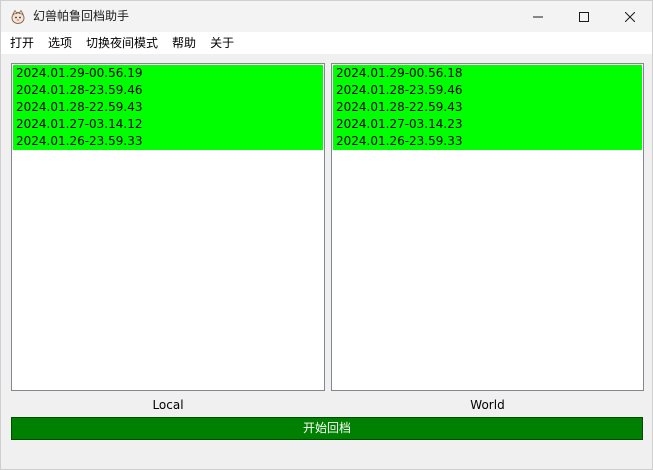 The width and height of the screenshot is (653, 470). Describe the element at coordinates (326, 16) in the screenshot. I see `title-bar: 幻兽帕鲁回档助手` at that location.